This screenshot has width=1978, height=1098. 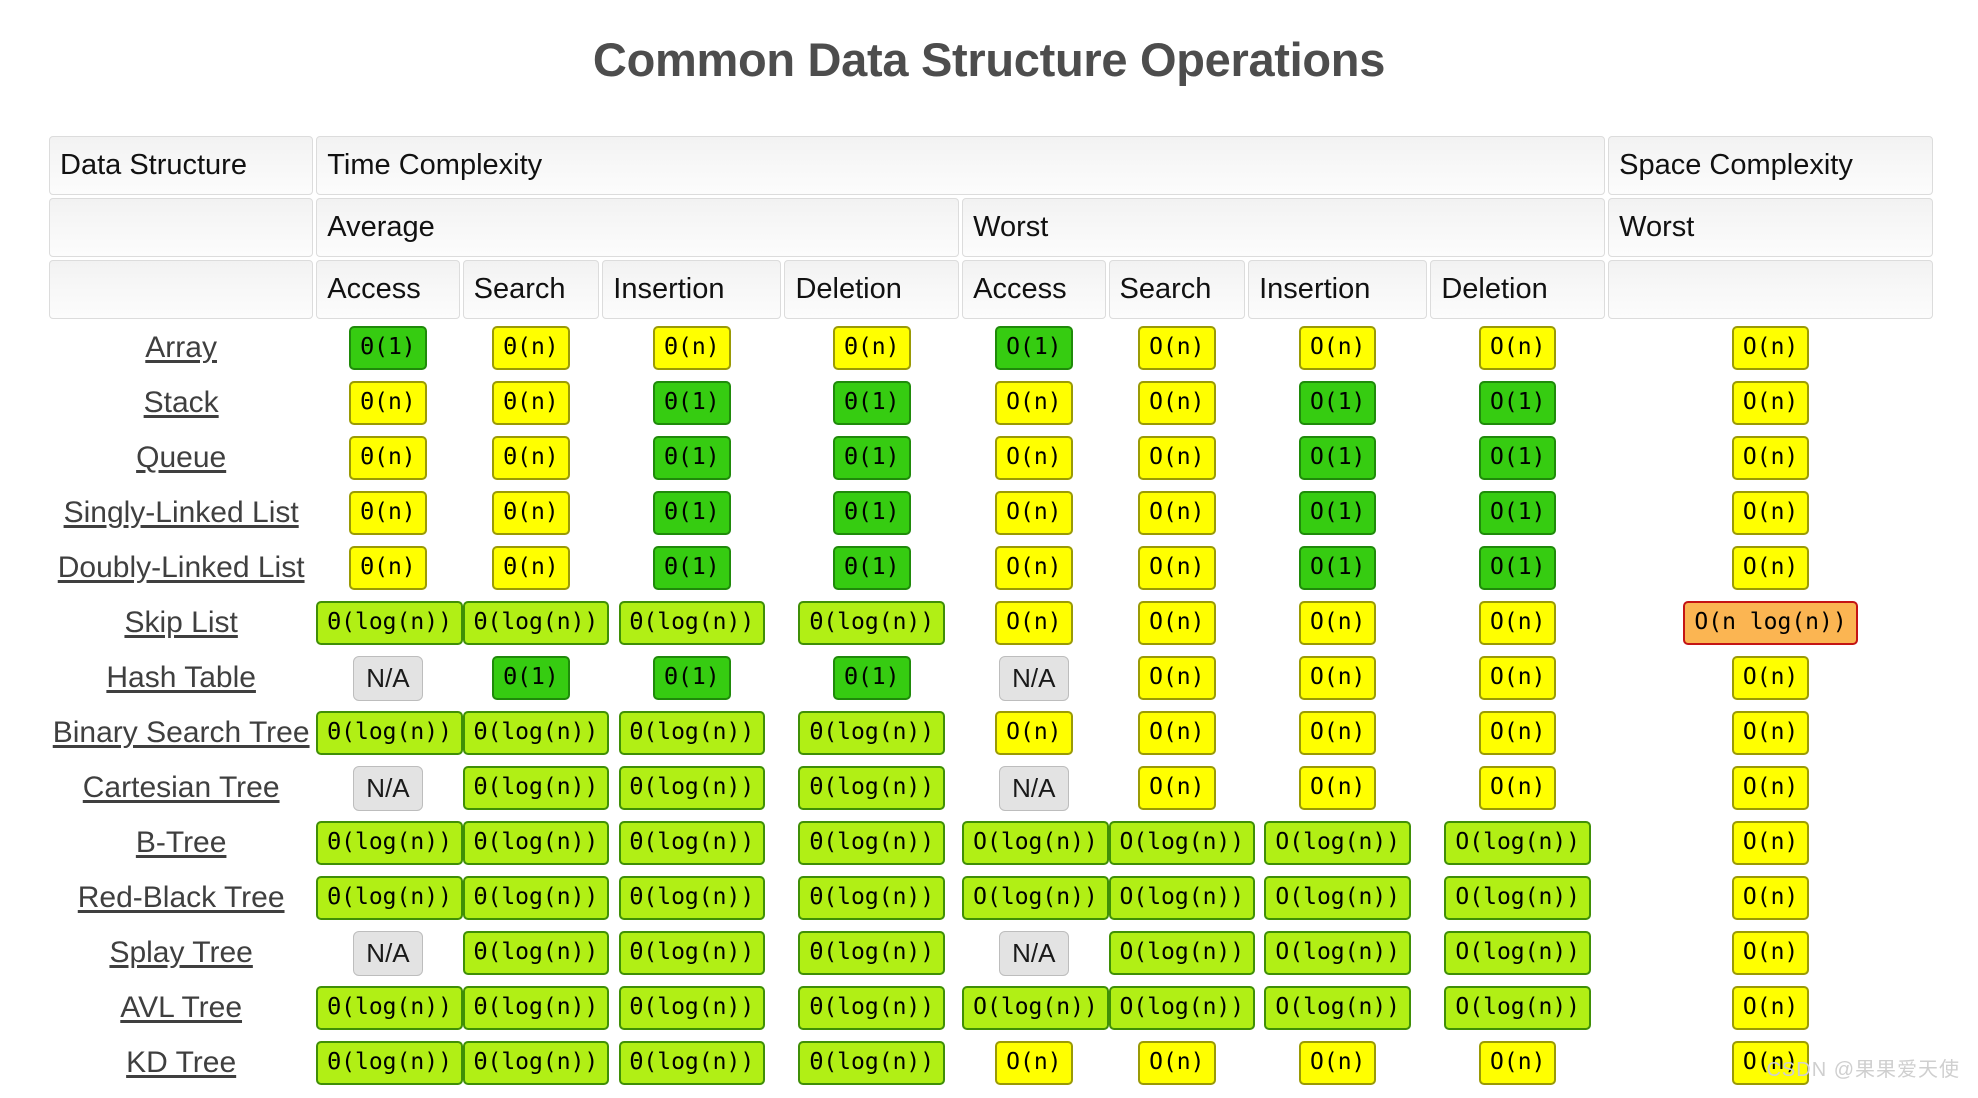 I want to click on data-structure-link: Red-Black Tree, so click(x=181, y=897).